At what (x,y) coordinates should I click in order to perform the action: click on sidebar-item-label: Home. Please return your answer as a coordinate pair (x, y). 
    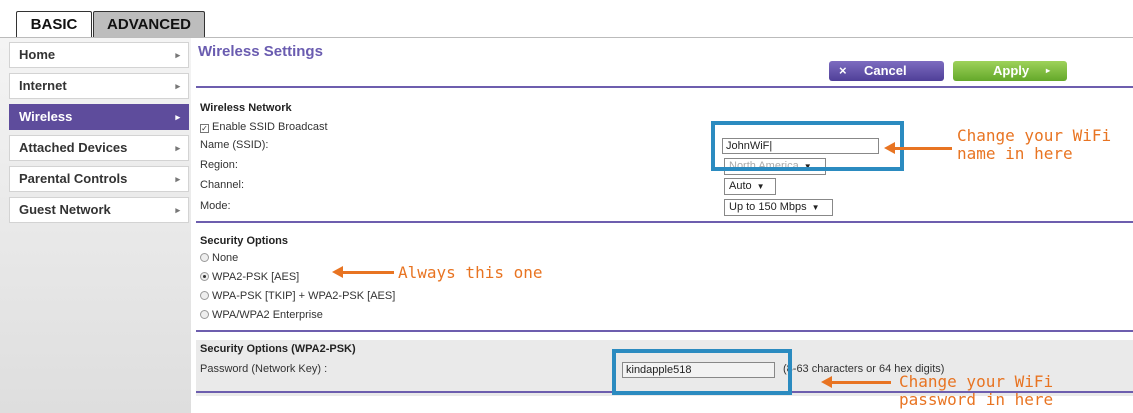
    Looking at the image, I should click on (37, 54).